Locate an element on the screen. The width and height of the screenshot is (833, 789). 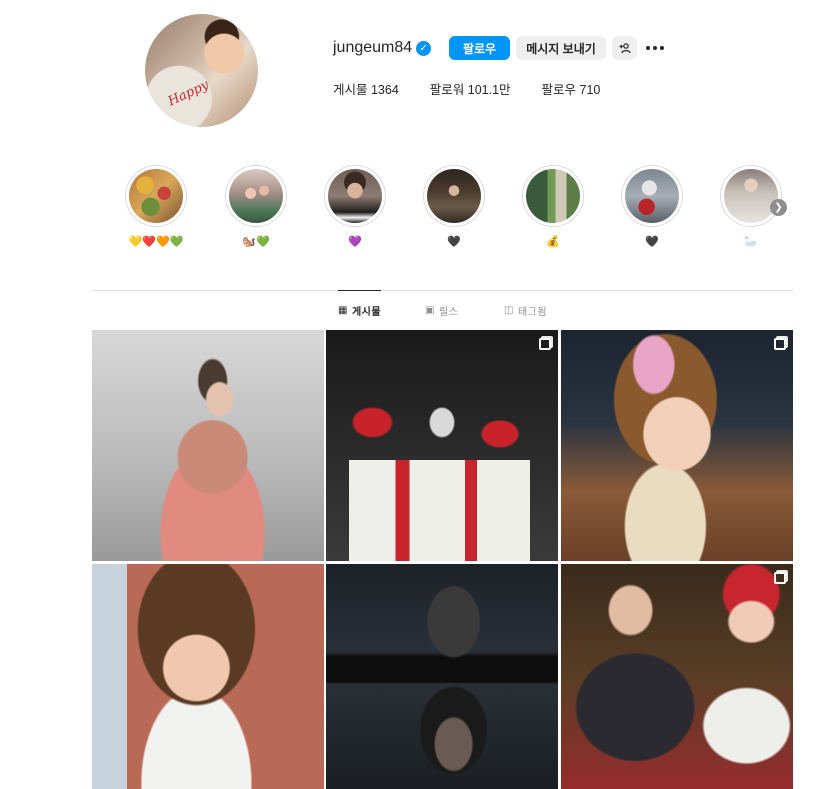
chevron-right-icon: ❯ is located at coordinates (778, 207).